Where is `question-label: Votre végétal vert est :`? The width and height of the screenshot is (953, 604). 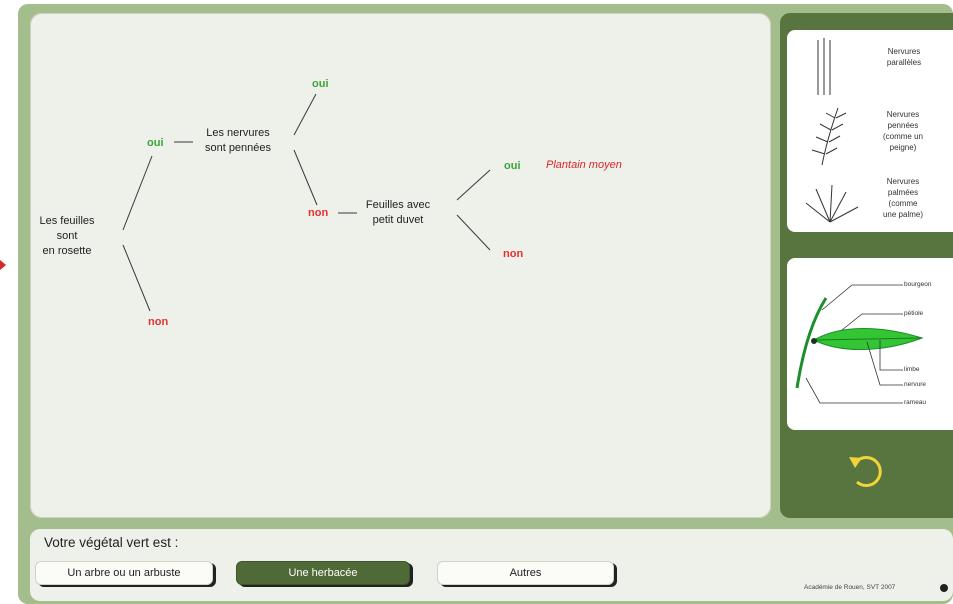
question-label: Votre végétal vert est : is located at coordinates (111, 542).